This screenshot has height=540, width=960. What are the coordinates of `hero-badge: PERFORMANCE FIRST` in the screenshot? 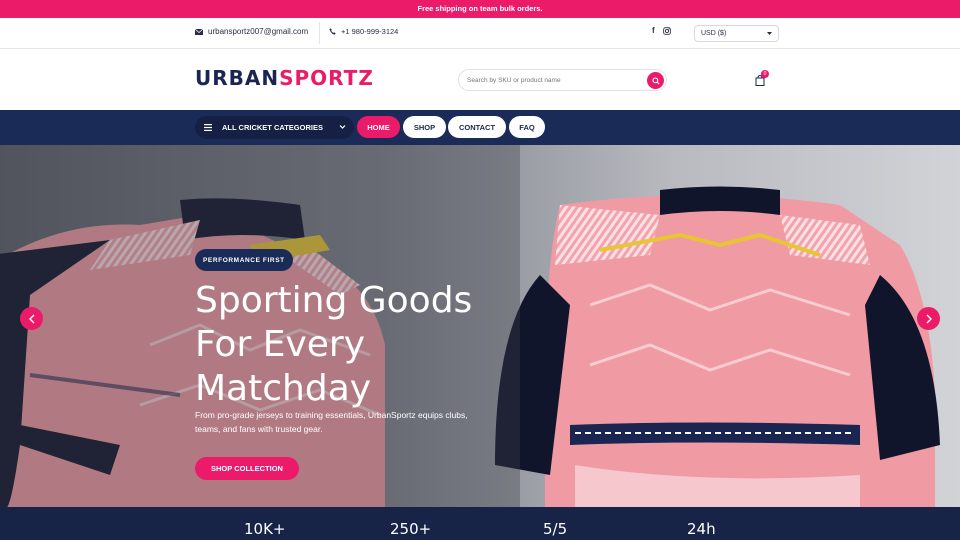 It's located at (244, 260).